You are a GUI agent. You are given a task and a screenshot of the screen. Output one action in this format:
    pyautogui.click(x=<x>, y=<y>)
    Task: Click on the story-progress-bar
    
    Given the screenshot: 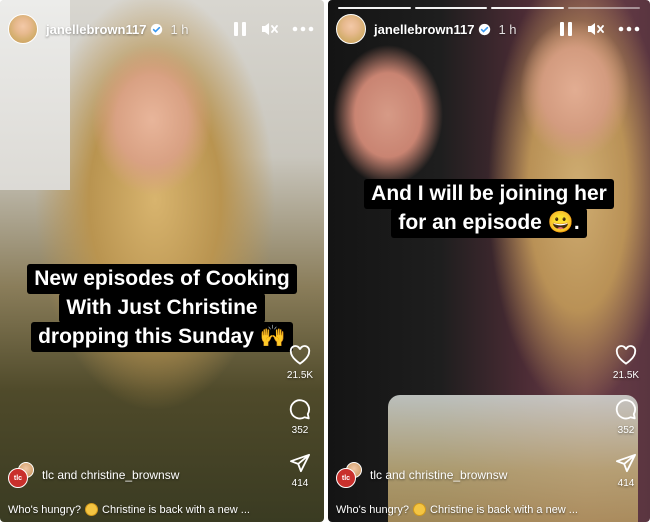 What is the action you would take?
    pyautogui.click(x=489, y=8)
    